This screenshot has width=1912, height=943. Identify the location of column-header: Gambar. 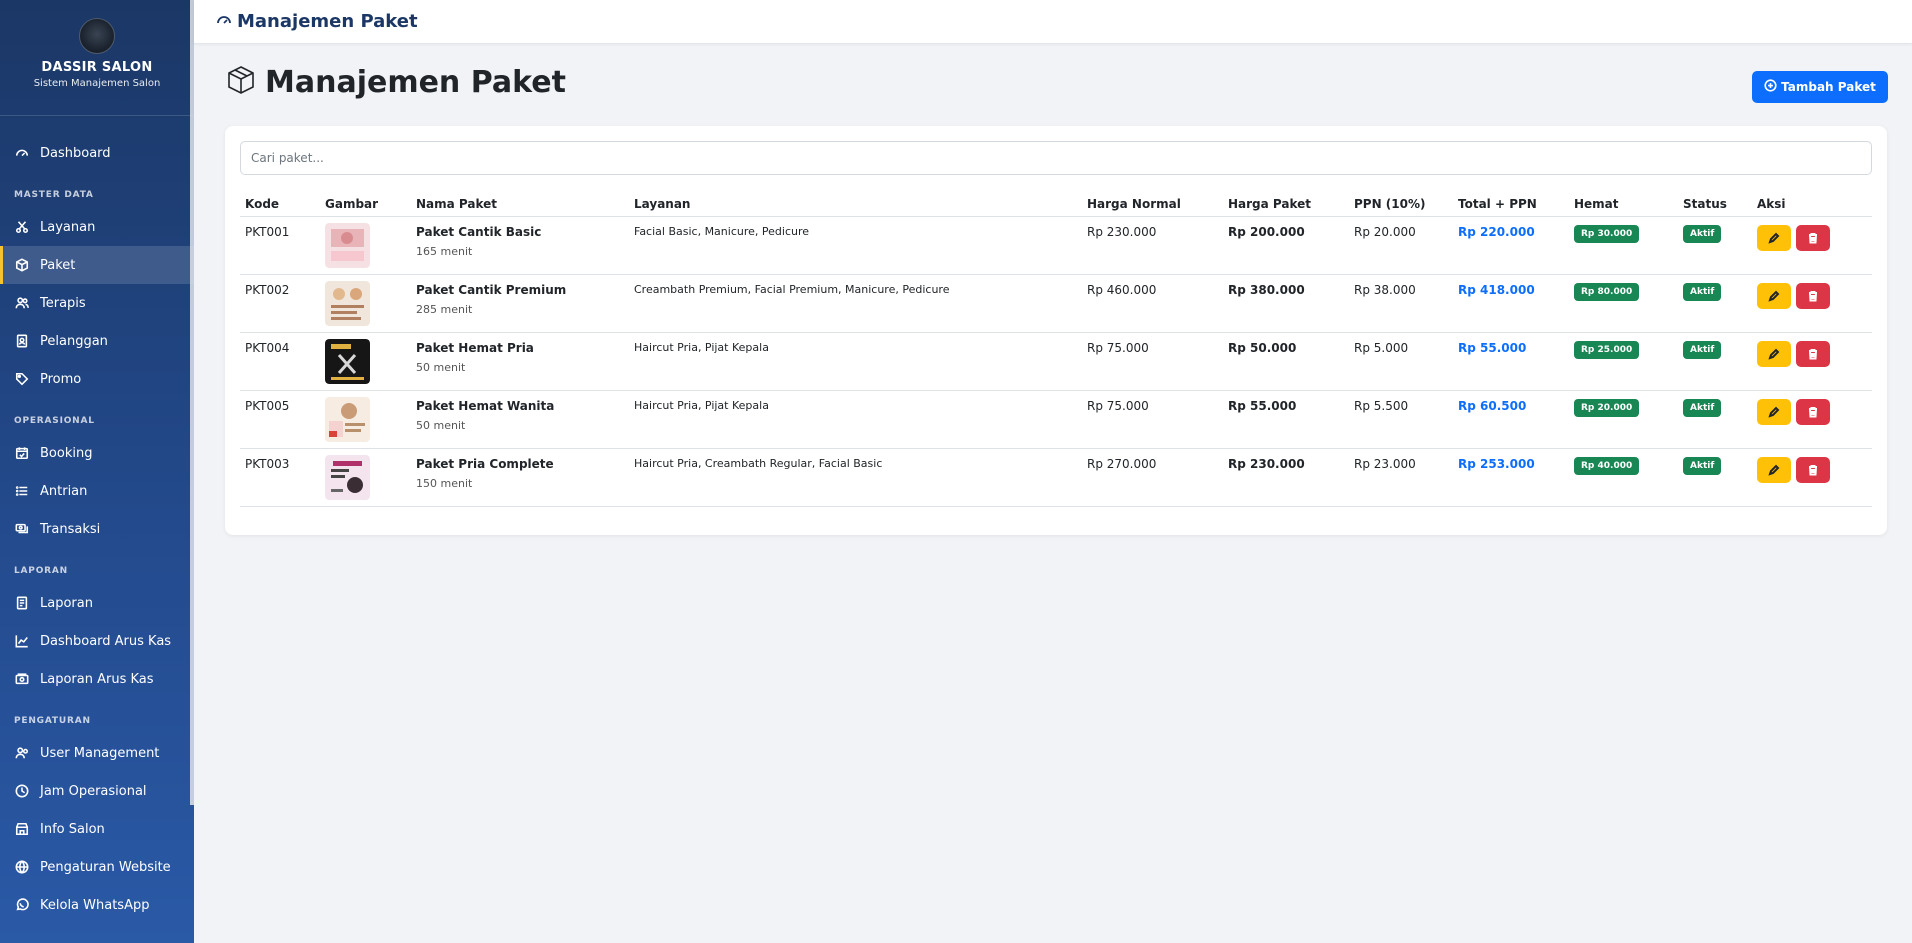
(352, 203).